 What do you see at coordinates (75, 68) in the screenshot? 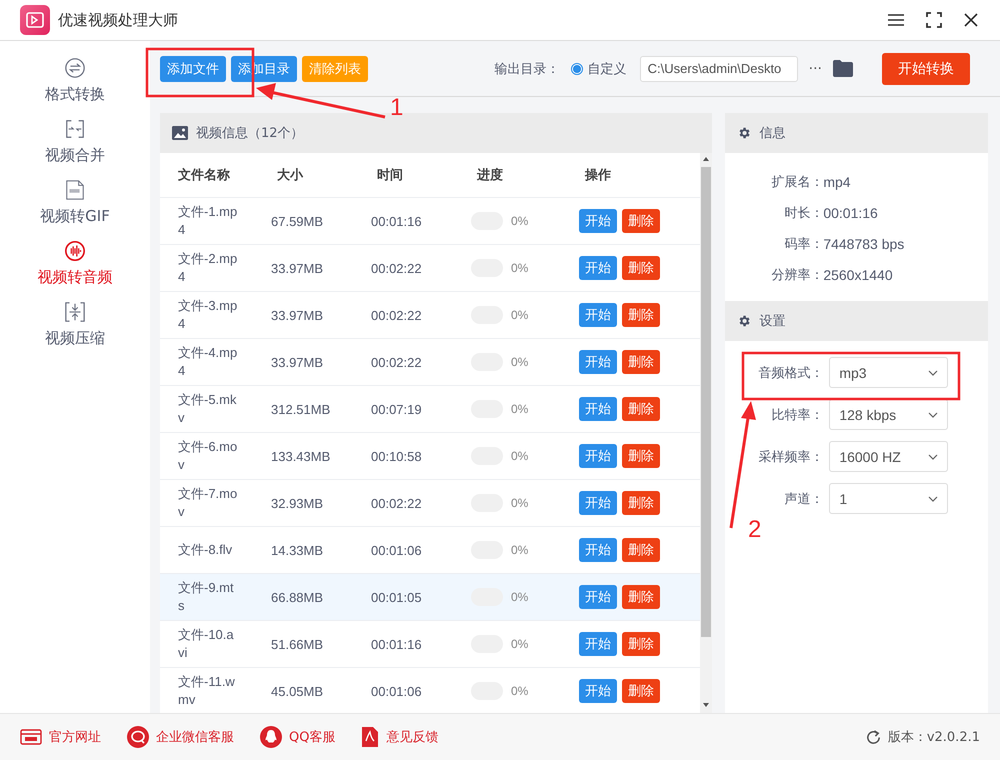
I see `swap-arrows-icon` at bounding box center [75, 68].